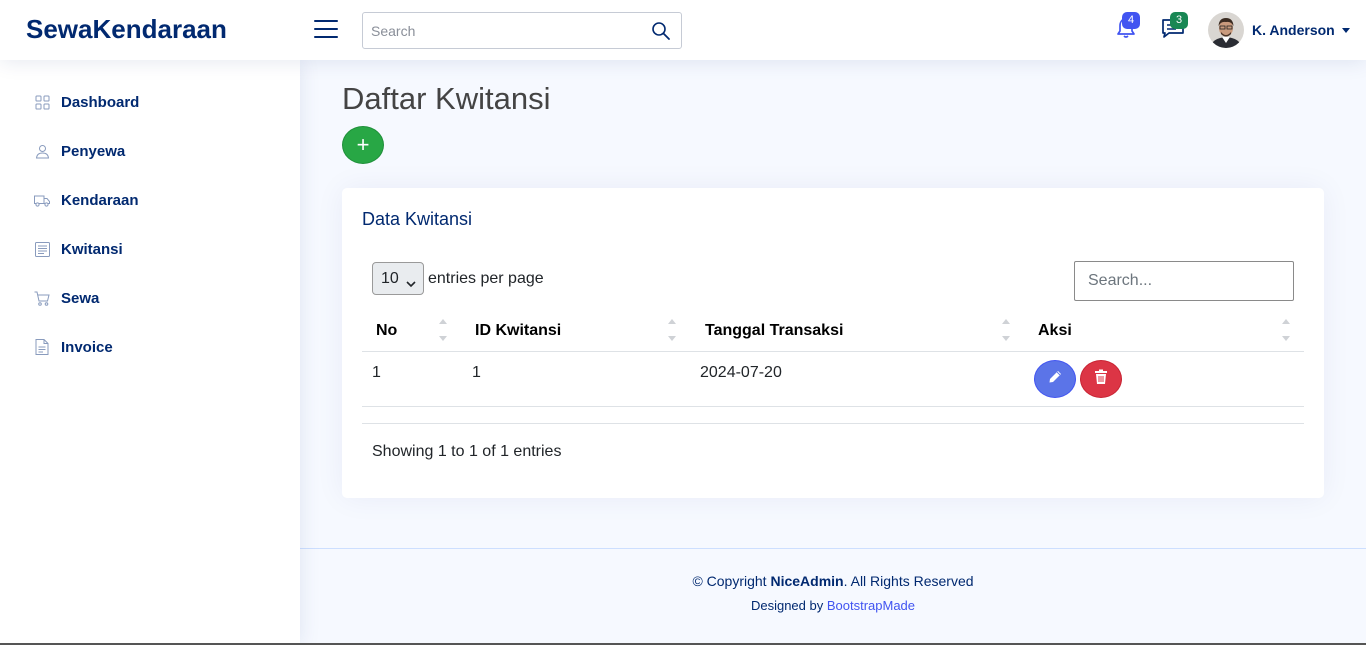 The height and width of the screenshot is (645, 1366). I want to click on search-input, so click(498, 30).